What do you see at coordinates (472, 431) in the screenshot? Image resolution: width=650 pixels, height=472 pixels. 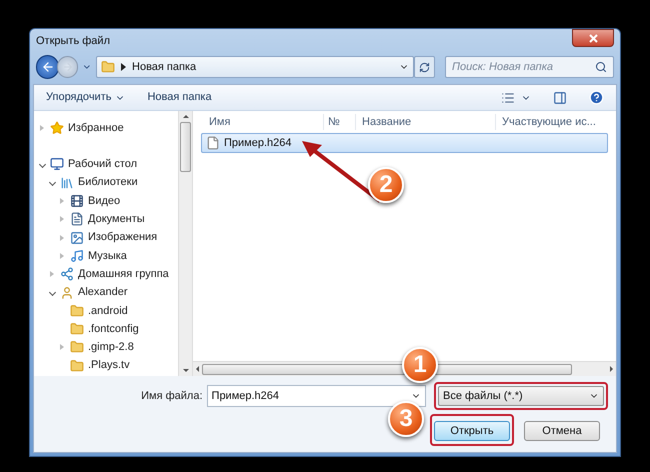 I see `dialog-button: Открыть` at bounding box center [472, 431].